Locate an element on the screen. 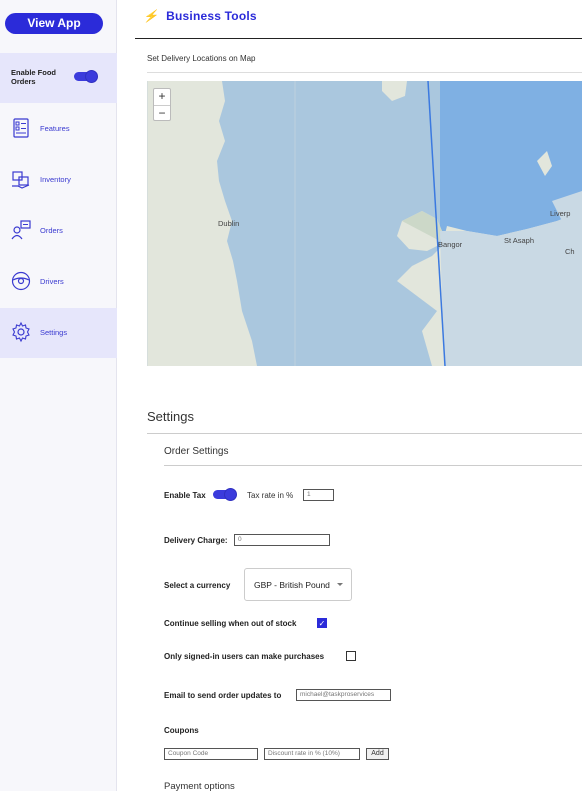 This screenshot has height=792, width=582. map-section-label: Set Delivery Locations on Map is located at coordinates (201, 58).